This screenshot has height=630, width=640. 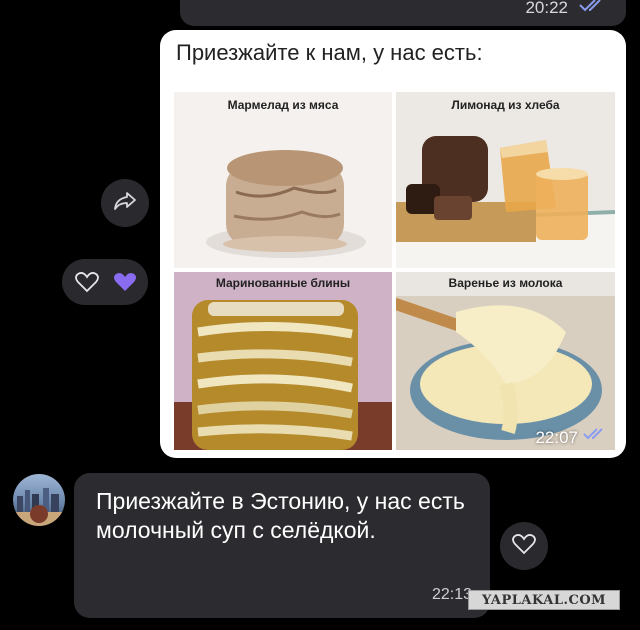 I want to click on watermark: YAPLAKAL.COM, so click(x=544, y=600).